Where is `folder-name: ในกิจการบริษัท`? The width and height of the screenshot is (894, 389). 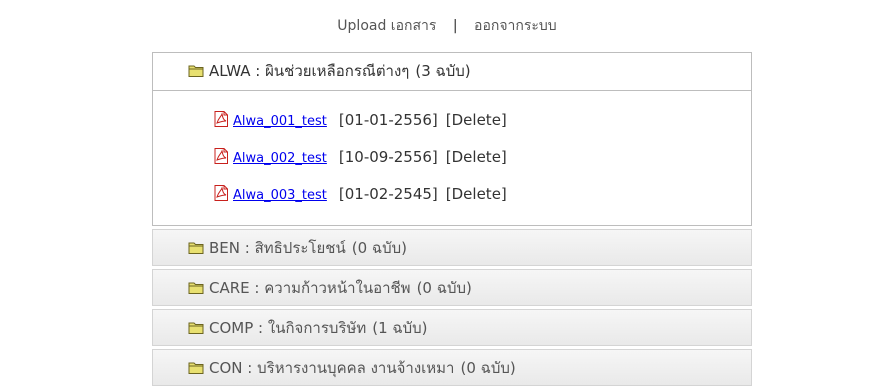
folder-name: ในกิจการบริษัท is located at coordinates (317, 328).